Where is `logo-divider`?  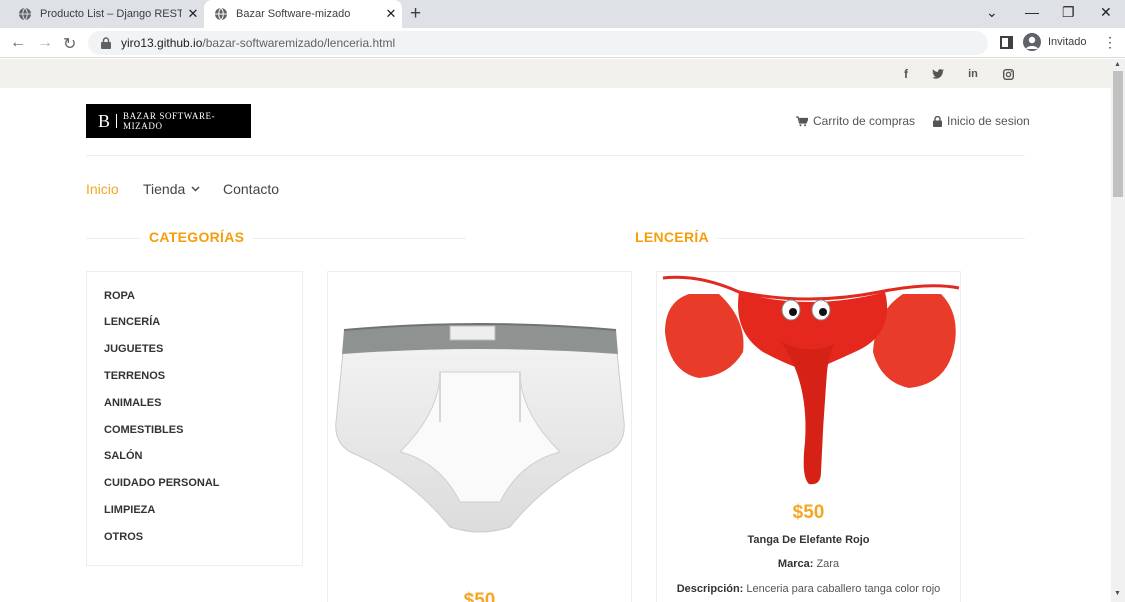 logo-divider is located at coordinates (116, 121).